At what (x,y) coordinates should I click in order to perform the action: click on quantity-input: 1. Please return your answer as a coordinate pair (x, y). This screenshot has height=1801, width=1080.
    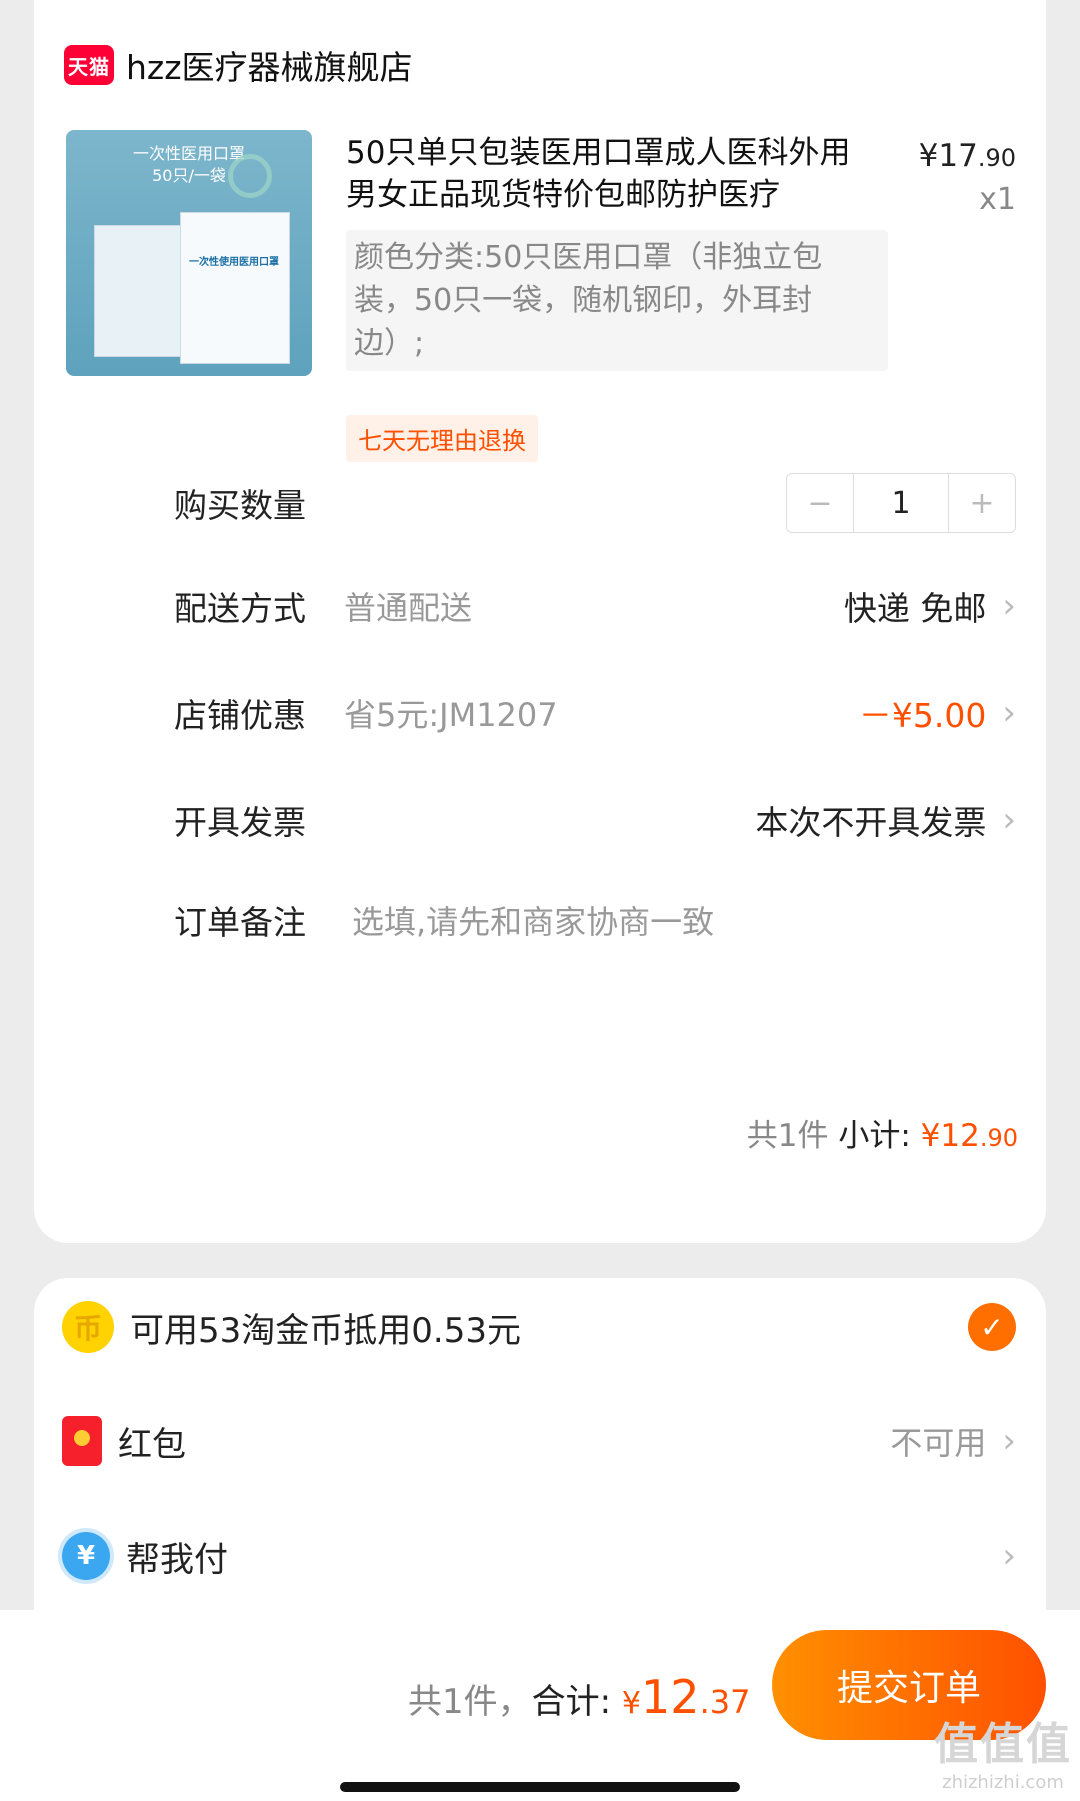
    Looking at the image, I should click on (901, 503).